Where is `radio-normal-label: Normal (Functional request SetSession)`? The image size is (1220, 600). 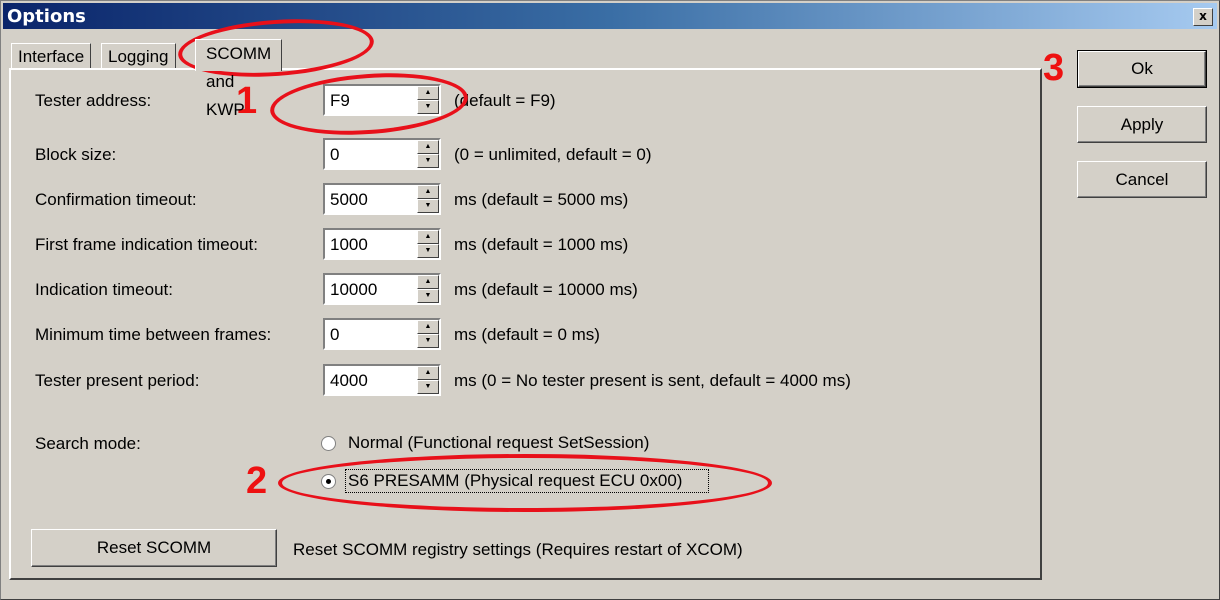
radio-normal-label: Normal (Functional request SetSession) is located at coordinates (498, 443).